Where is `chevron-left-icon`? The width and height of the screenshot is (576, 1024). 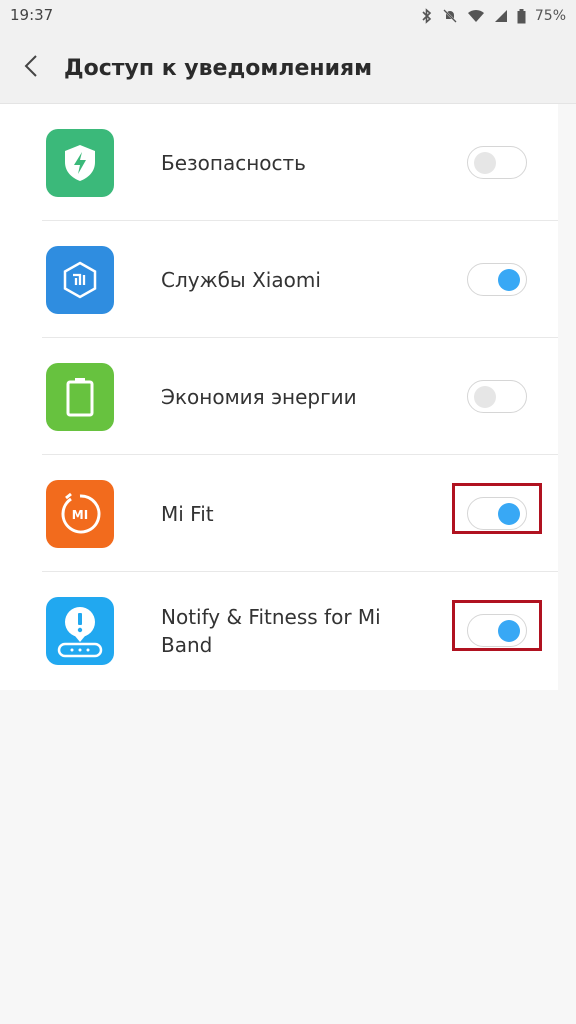
chevron-left-icon is located at coordinates (31, 68).